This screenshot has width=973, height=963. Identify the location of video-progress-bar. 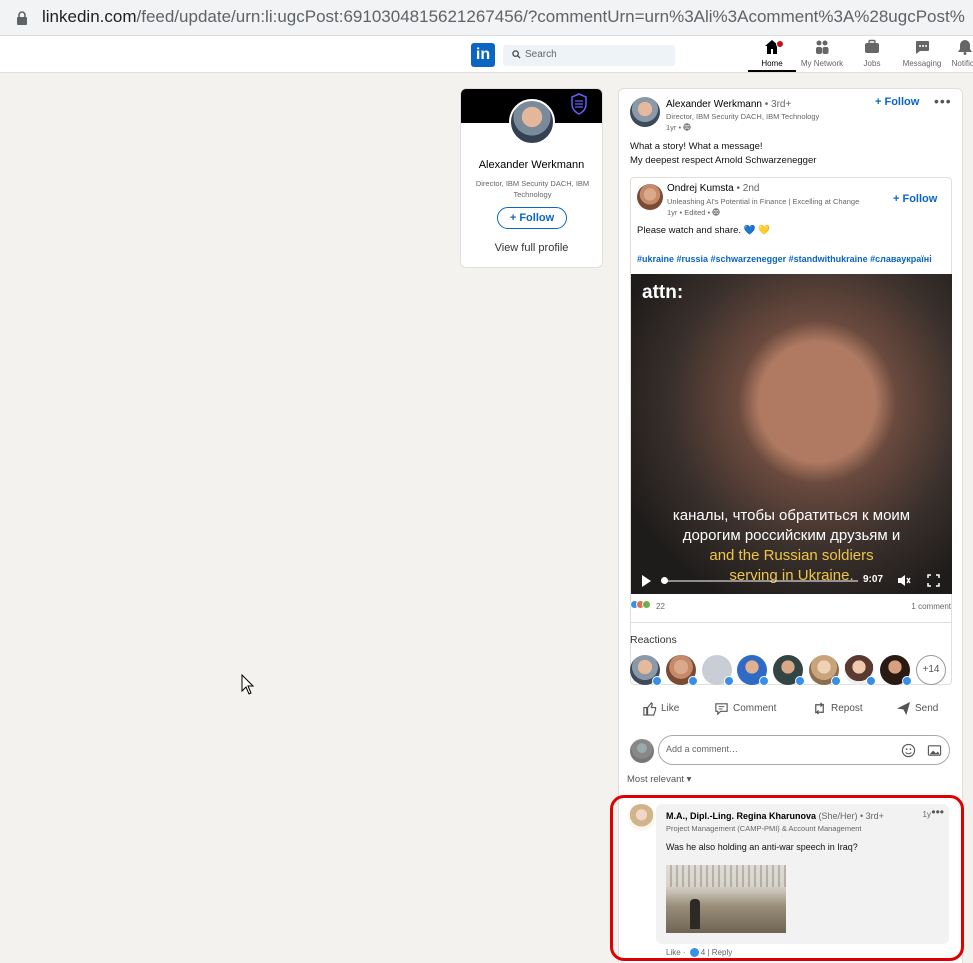
(760, 581).